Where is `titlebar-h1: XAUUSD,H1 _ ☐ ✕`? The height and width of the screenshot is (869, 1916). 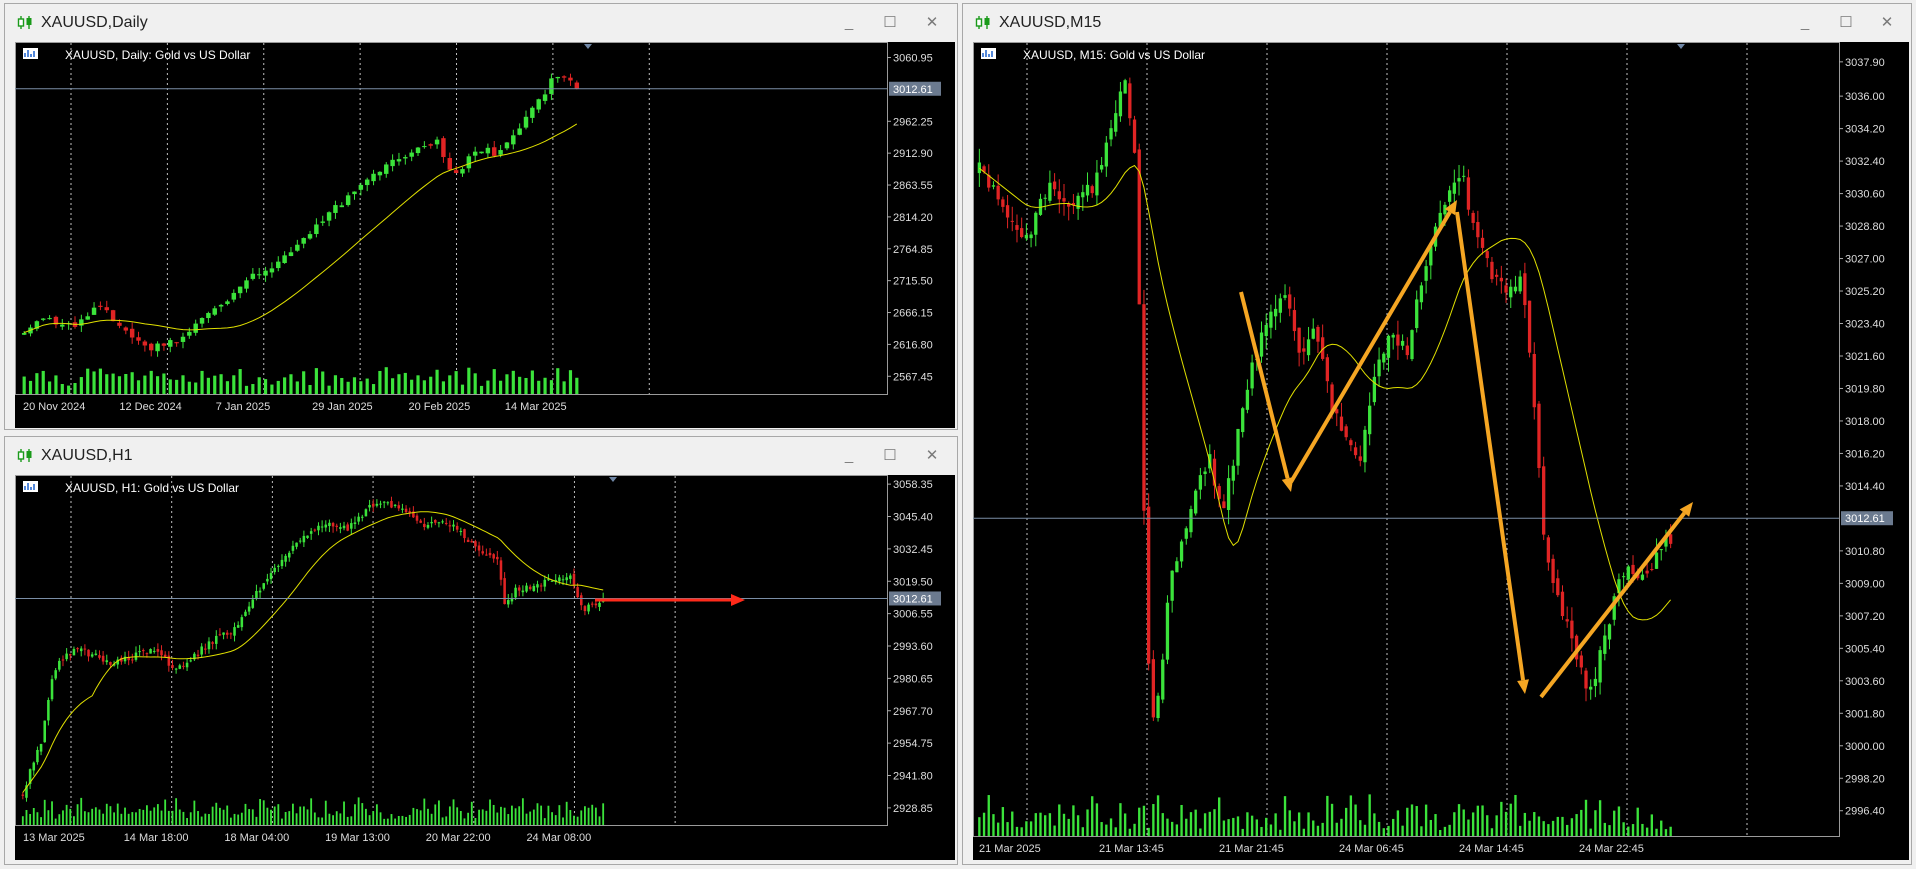 titlebar-h1: XAUUSD,H1 _ ☐ ✕ is located at coordinates (481, 455).